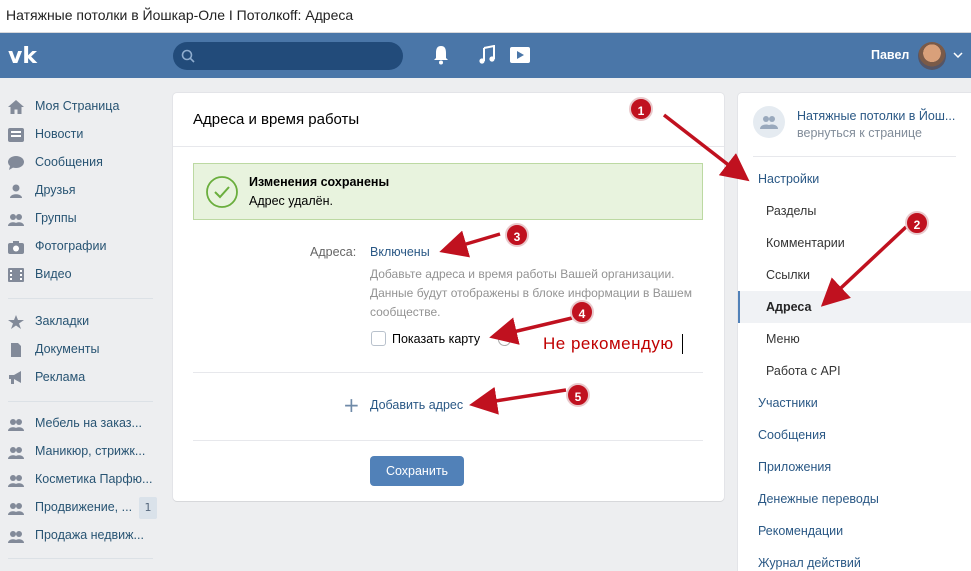 The width and height of the screenshot is (971, 571). I want to click on nav-item-bookmarks: Закладки, so click(80, 322).